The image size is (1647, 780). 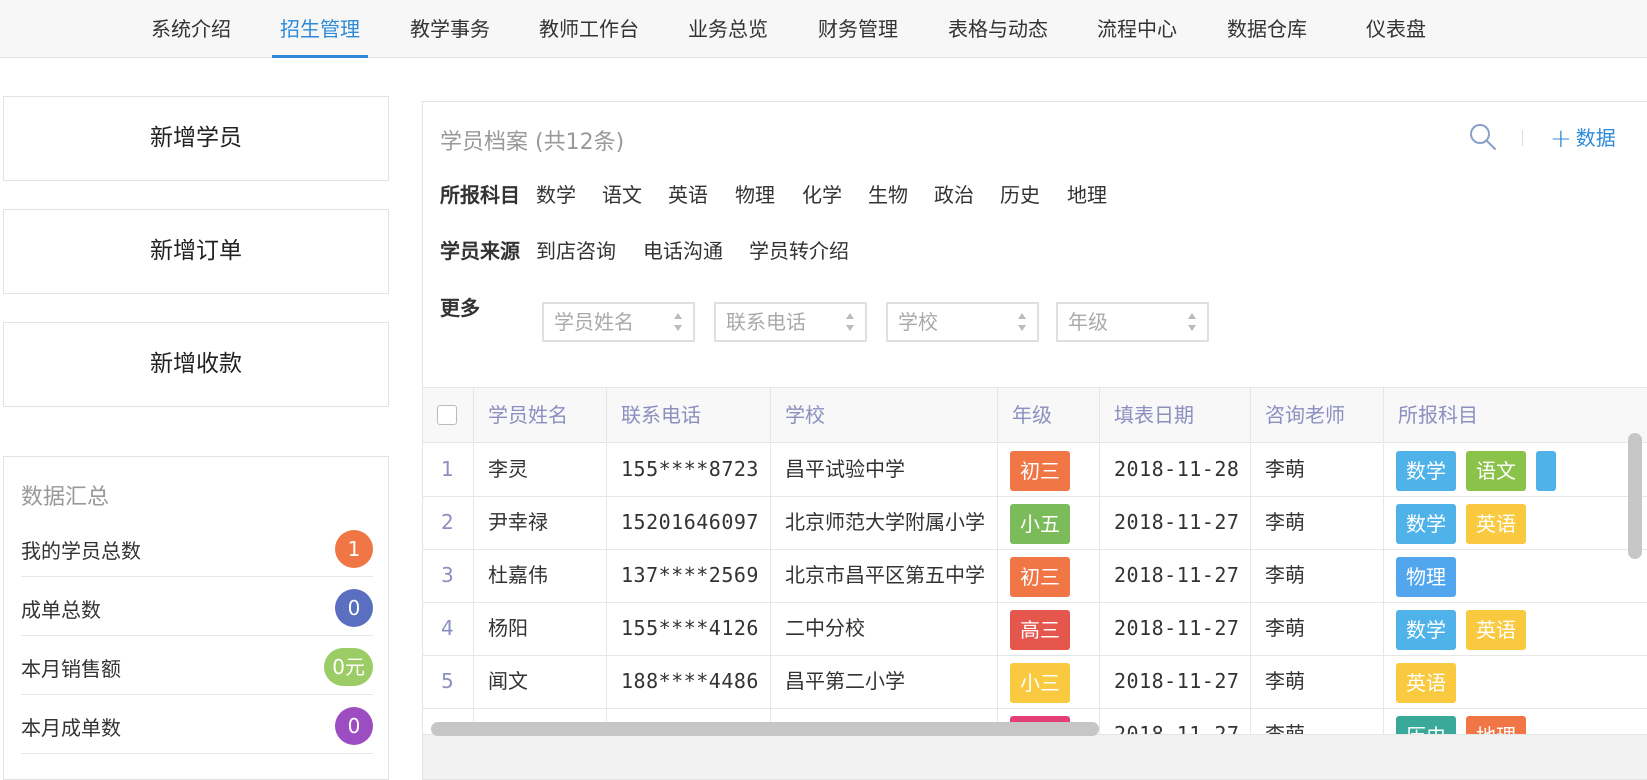 I want to click on toolbar-divider, so click(x=1522, y=138).